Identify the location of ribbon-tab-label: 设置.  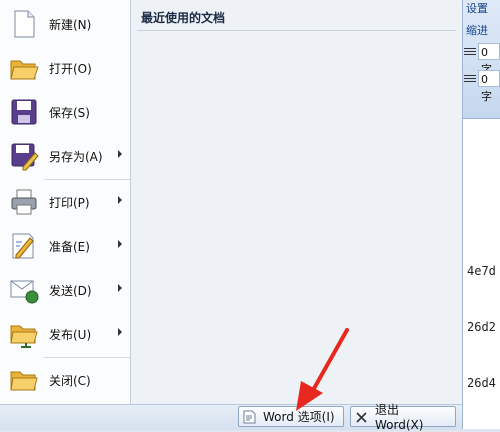
(477, 8).